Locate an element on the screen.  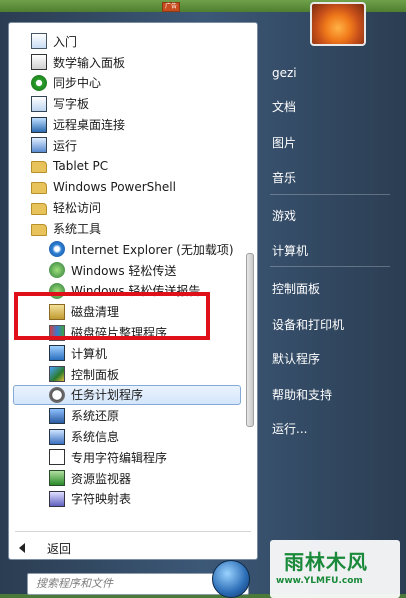
watermark-title: 雨林木风 is located at coordinates (326, 562).